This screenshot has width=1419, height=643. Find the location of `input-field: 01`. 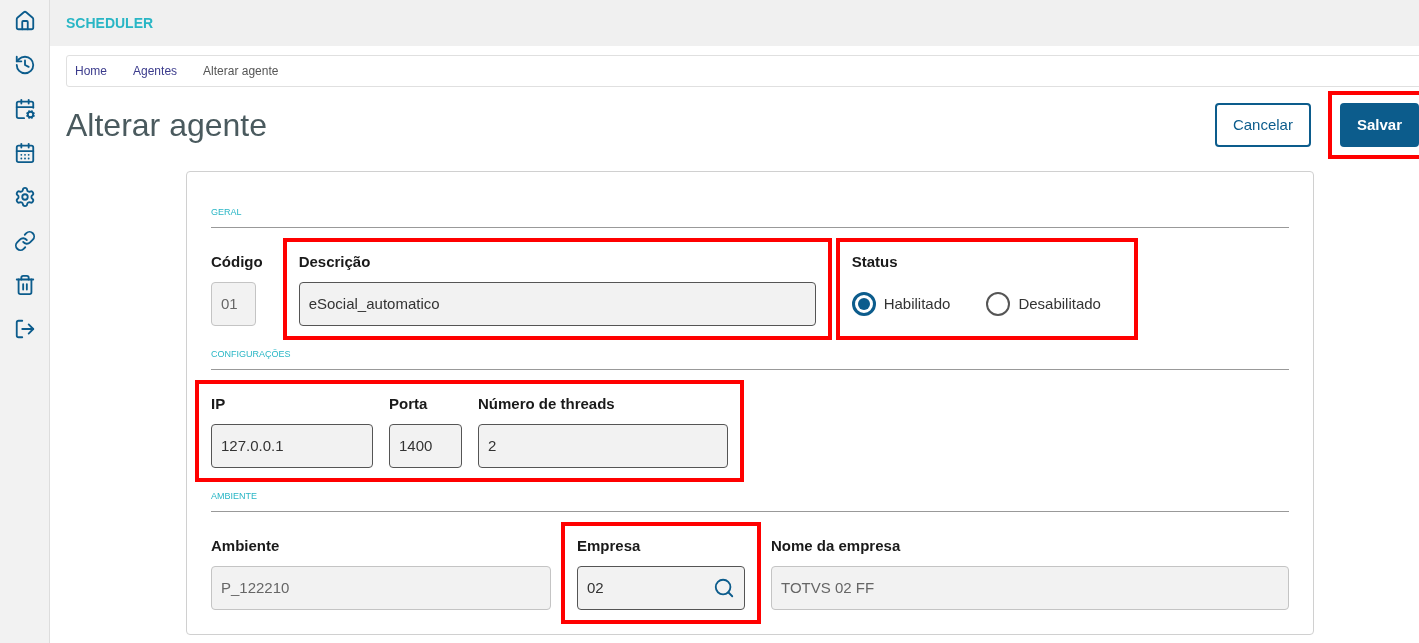

input-field: 01 is located at coordinates (233, 304).